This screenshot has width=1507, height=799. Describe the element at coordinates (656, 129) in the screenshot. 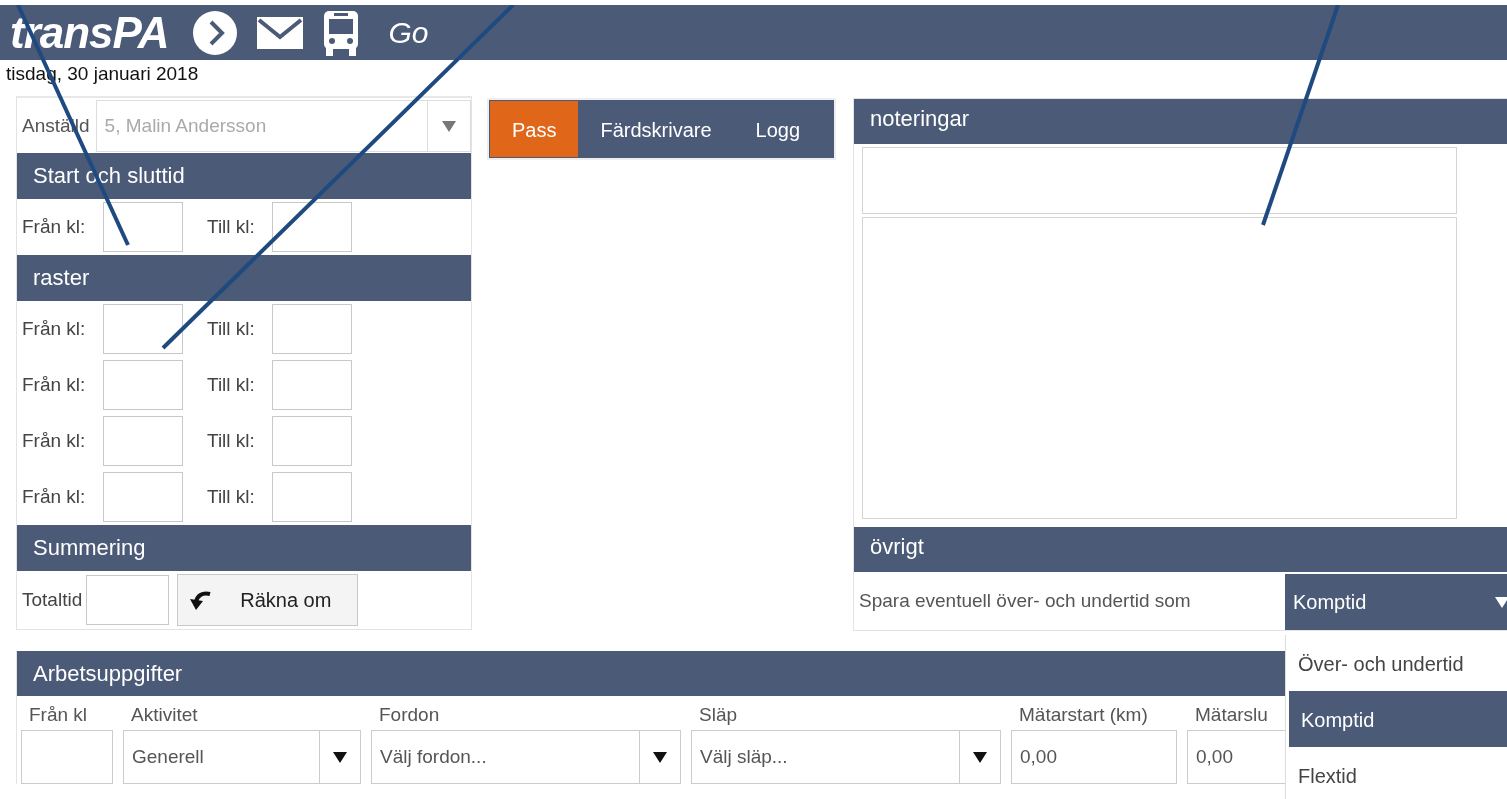

I see `tab: Färdskrivare` at that location.